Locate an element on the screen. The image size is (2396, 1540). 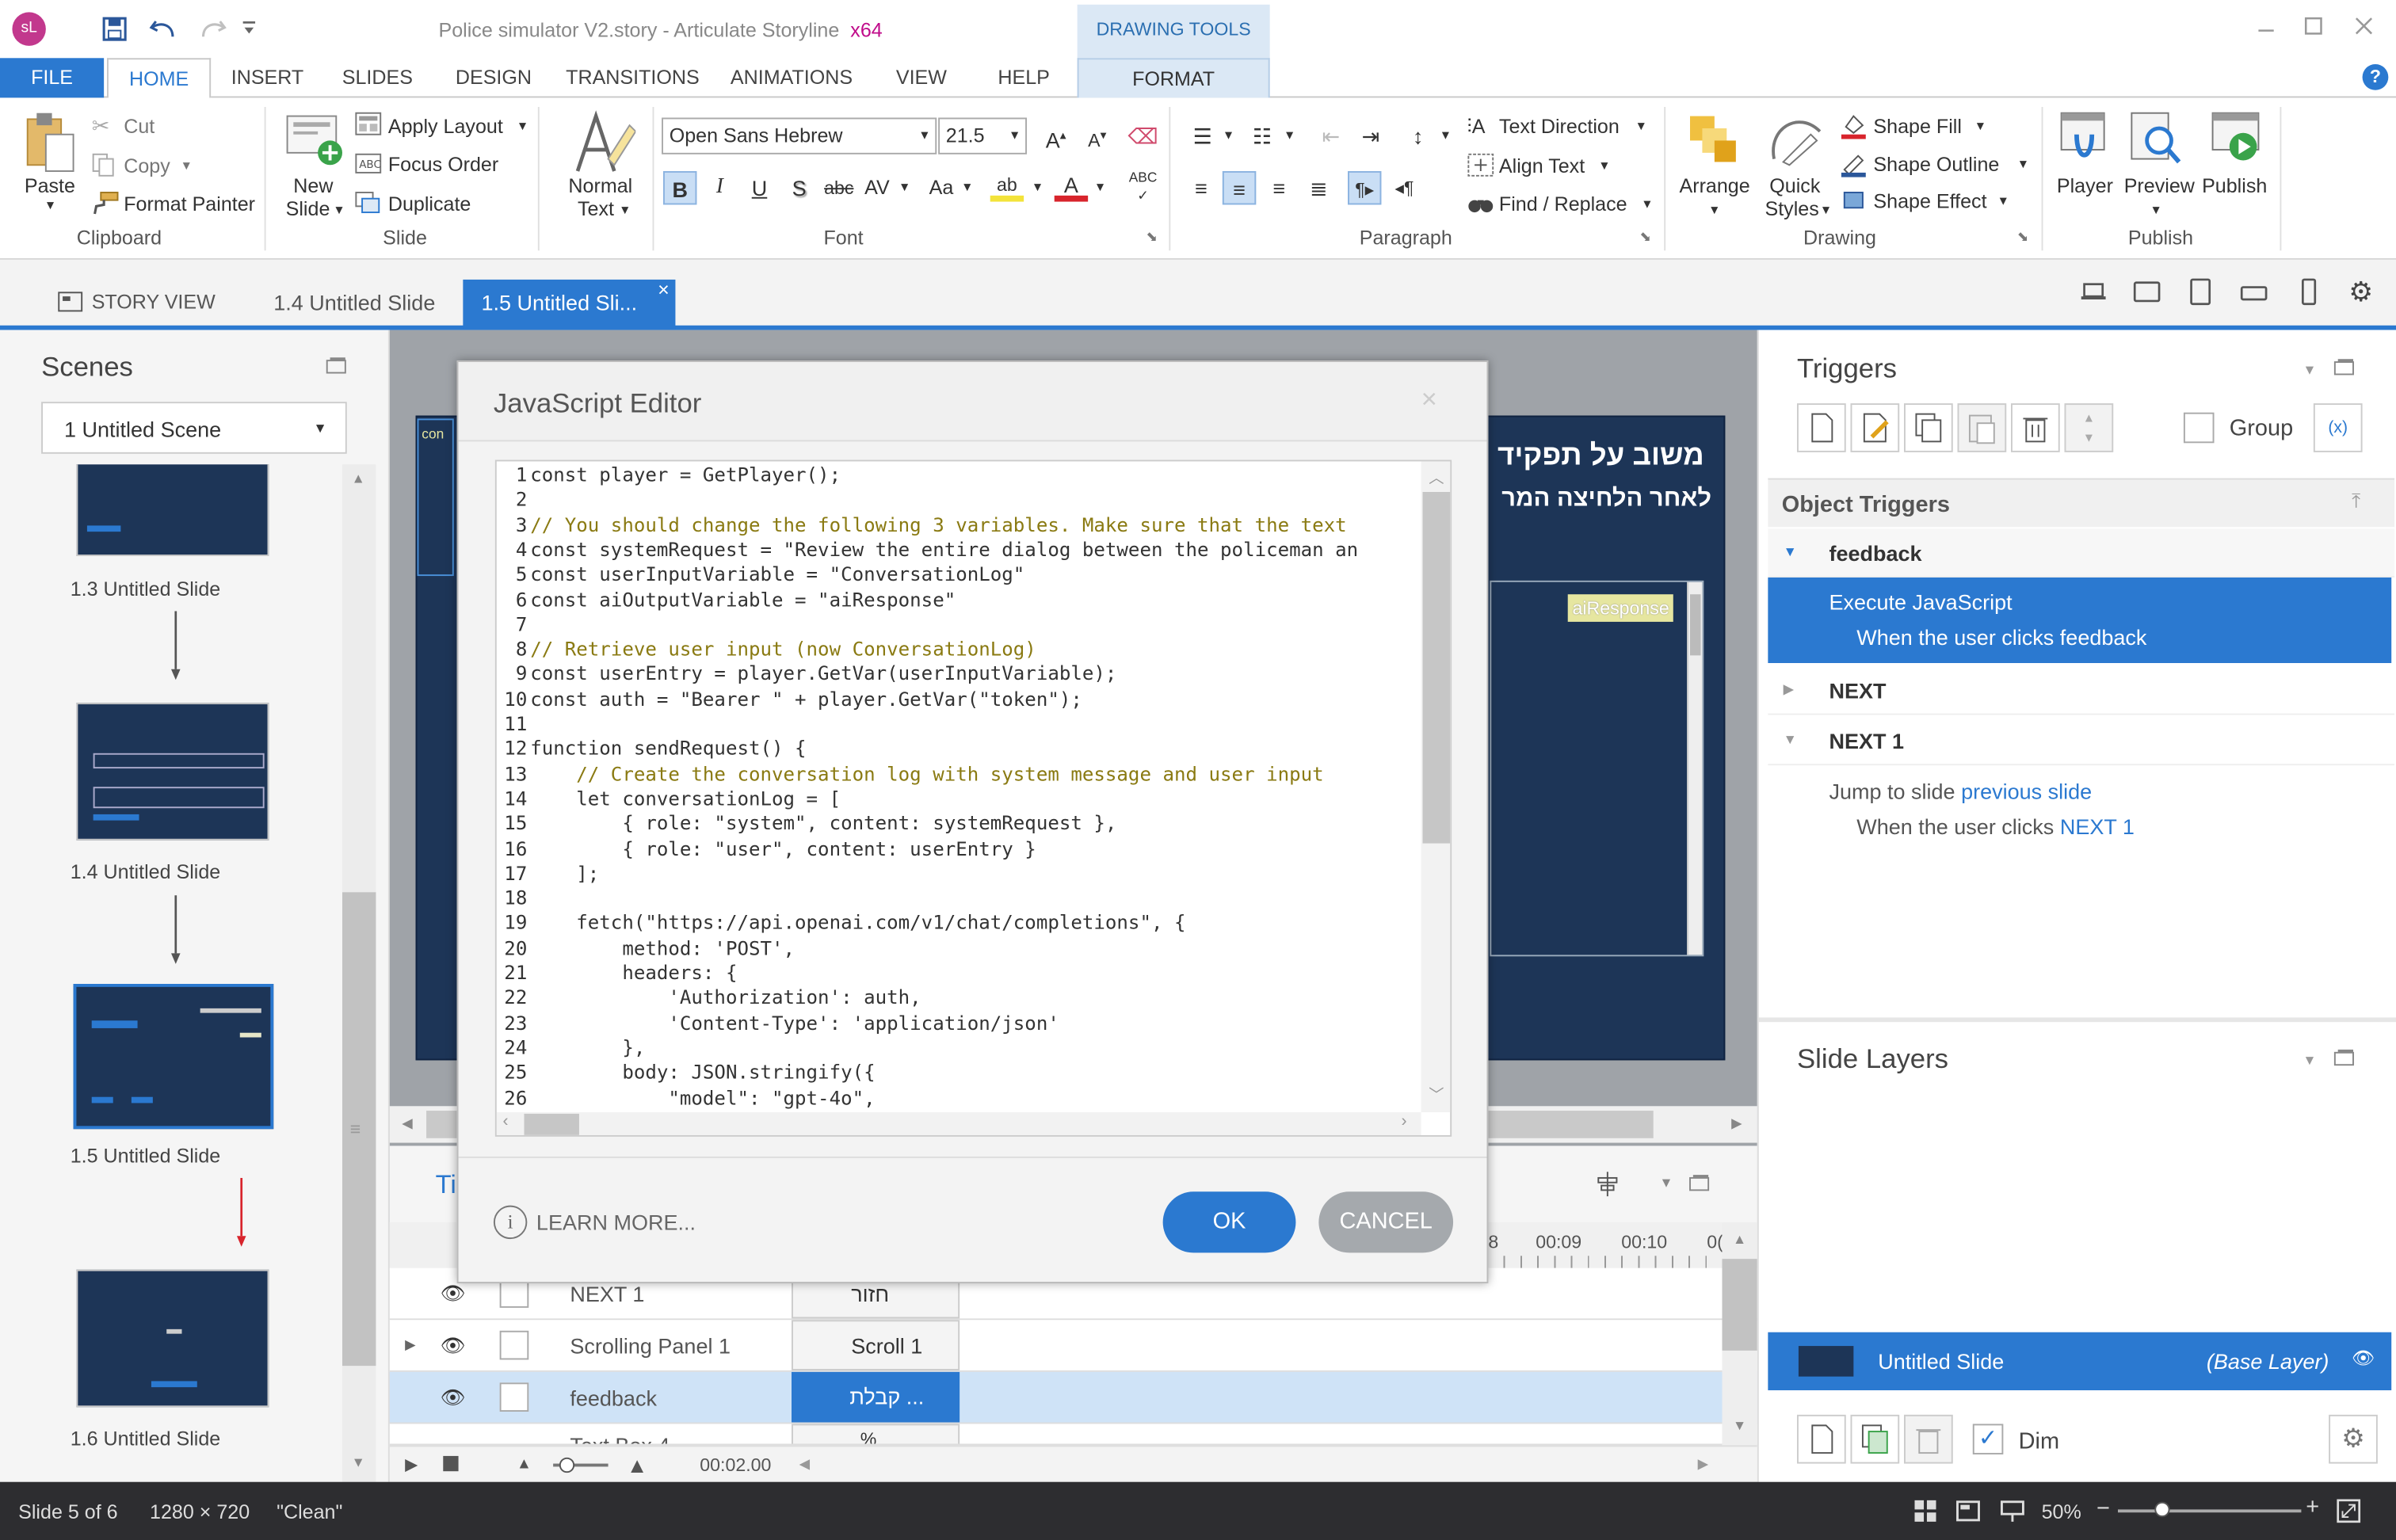
expand-row-icon: ▶ is located at coordinates (410, 1344).